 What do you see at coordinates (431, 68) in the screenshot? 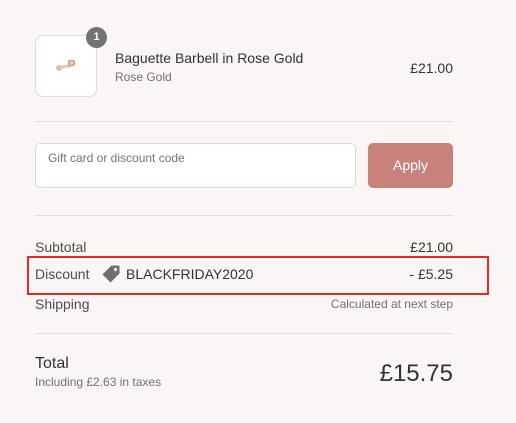
I see `product-price: £21.00` at bounding box center [431, 68].